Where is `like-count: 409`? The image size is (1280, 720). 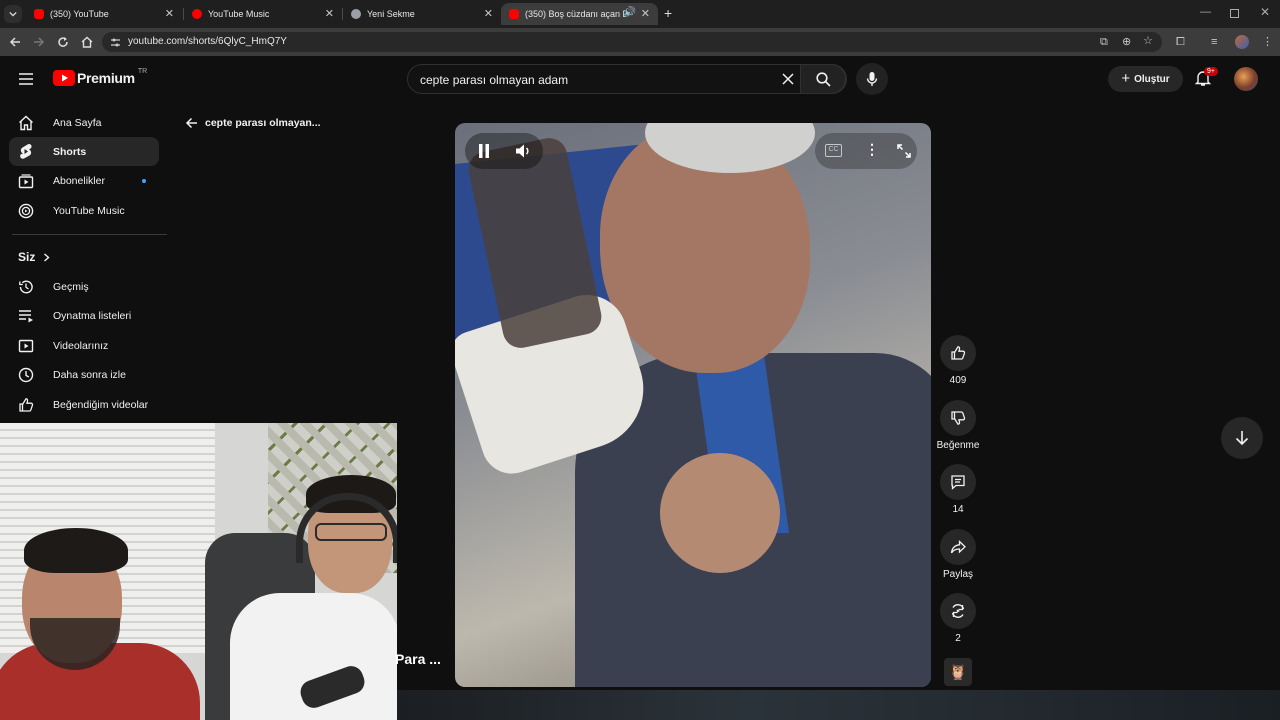
like-count: 409 is located at coordinates (958, 380).